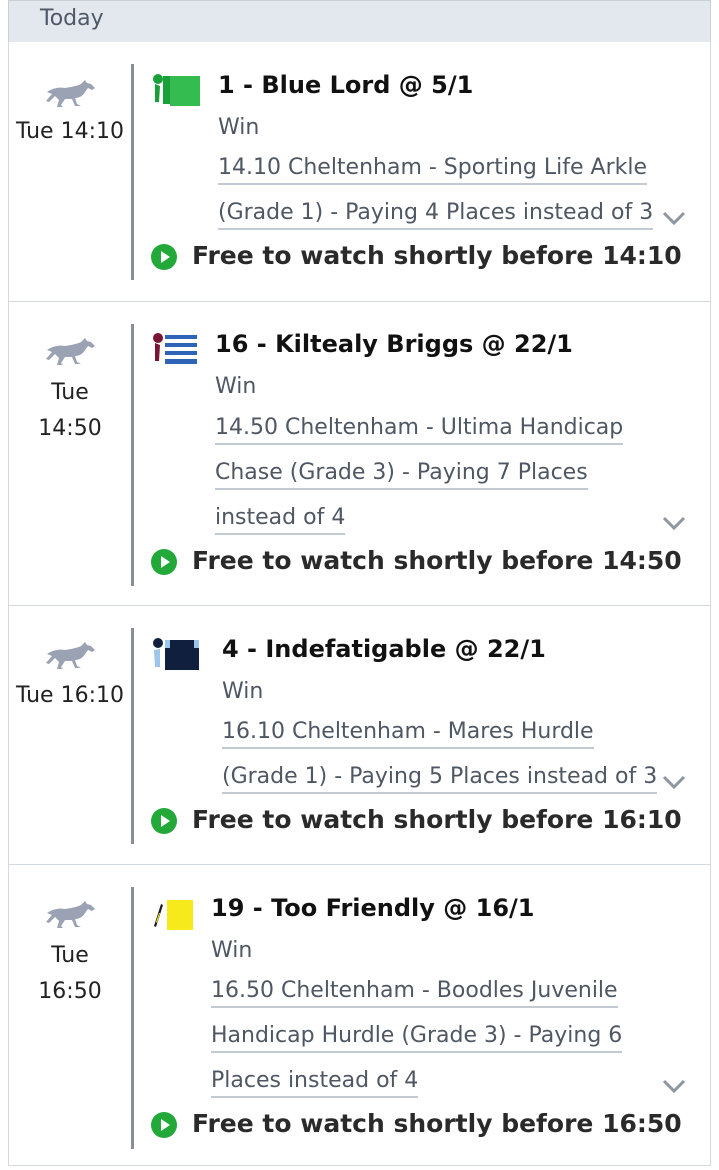 This screenshot has height=1170, width=719. I want to click on race-info-line: 16.50 Cheltenham - Boodles Juvenile, so click(414, 993).